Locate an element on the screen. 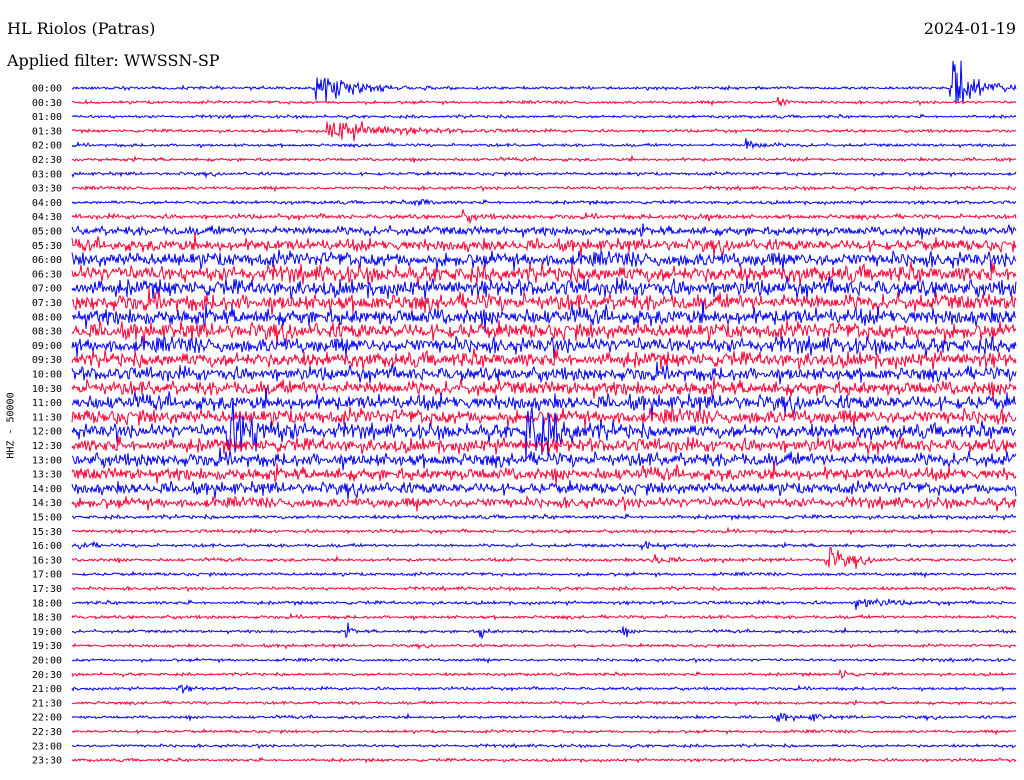 This screenshot has height=780, width=1024. row-label: 09:30 is located at coordinates (47, 360).